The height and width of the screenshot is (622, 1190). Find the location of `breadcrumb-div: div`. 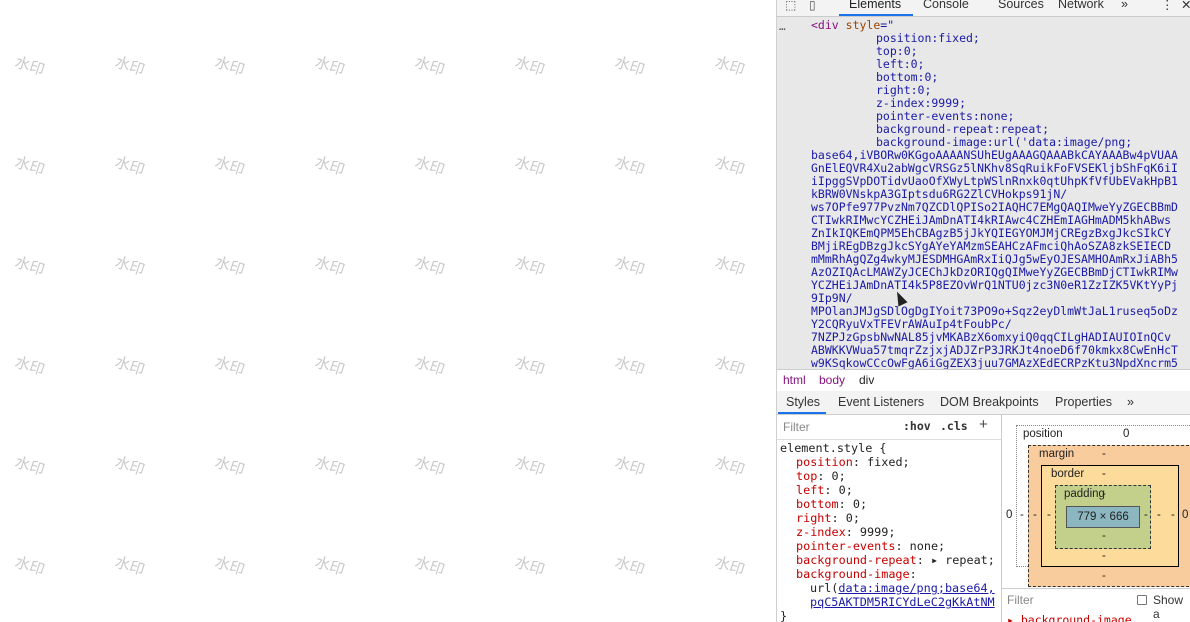

breadcrumb-div: div is located at coordinates (866, 380).